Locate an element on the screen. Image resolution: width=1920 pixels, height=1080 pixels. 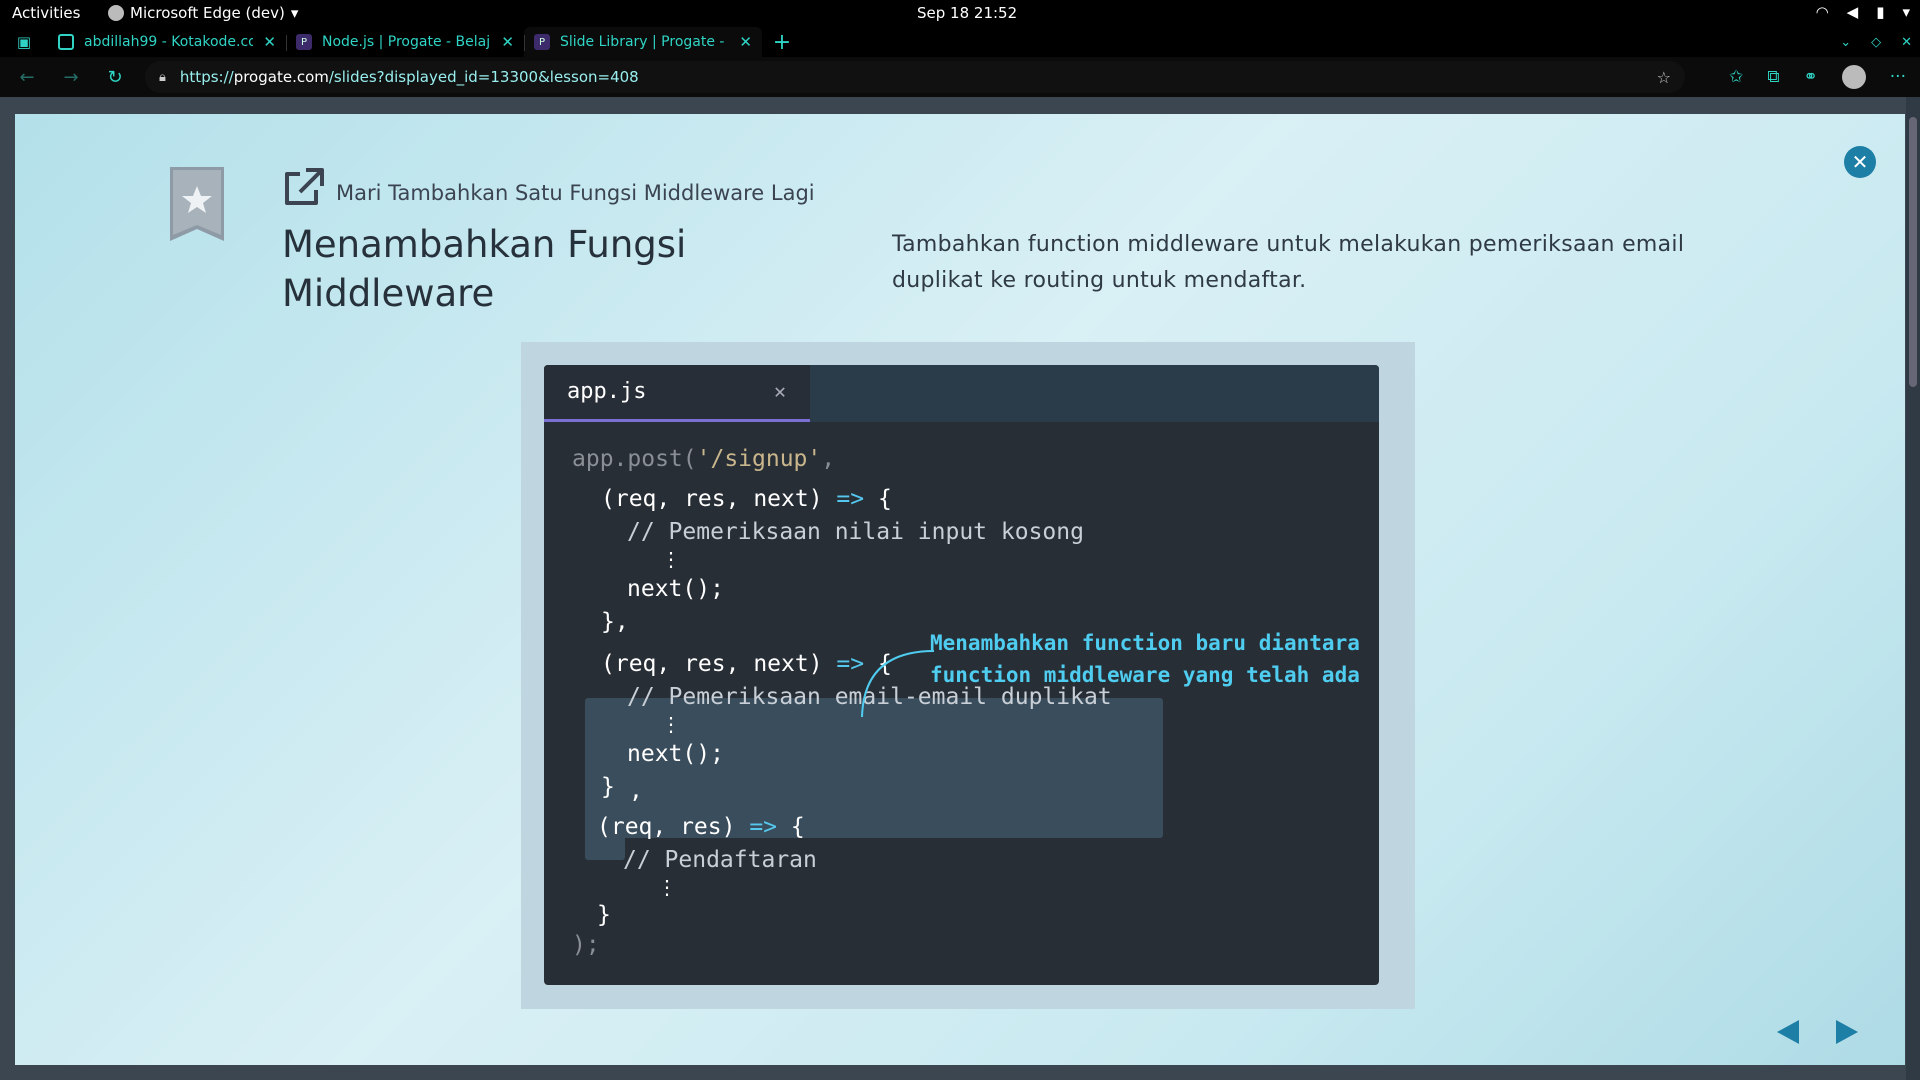
url-host: progate.com is located at coordinates (281, 77).